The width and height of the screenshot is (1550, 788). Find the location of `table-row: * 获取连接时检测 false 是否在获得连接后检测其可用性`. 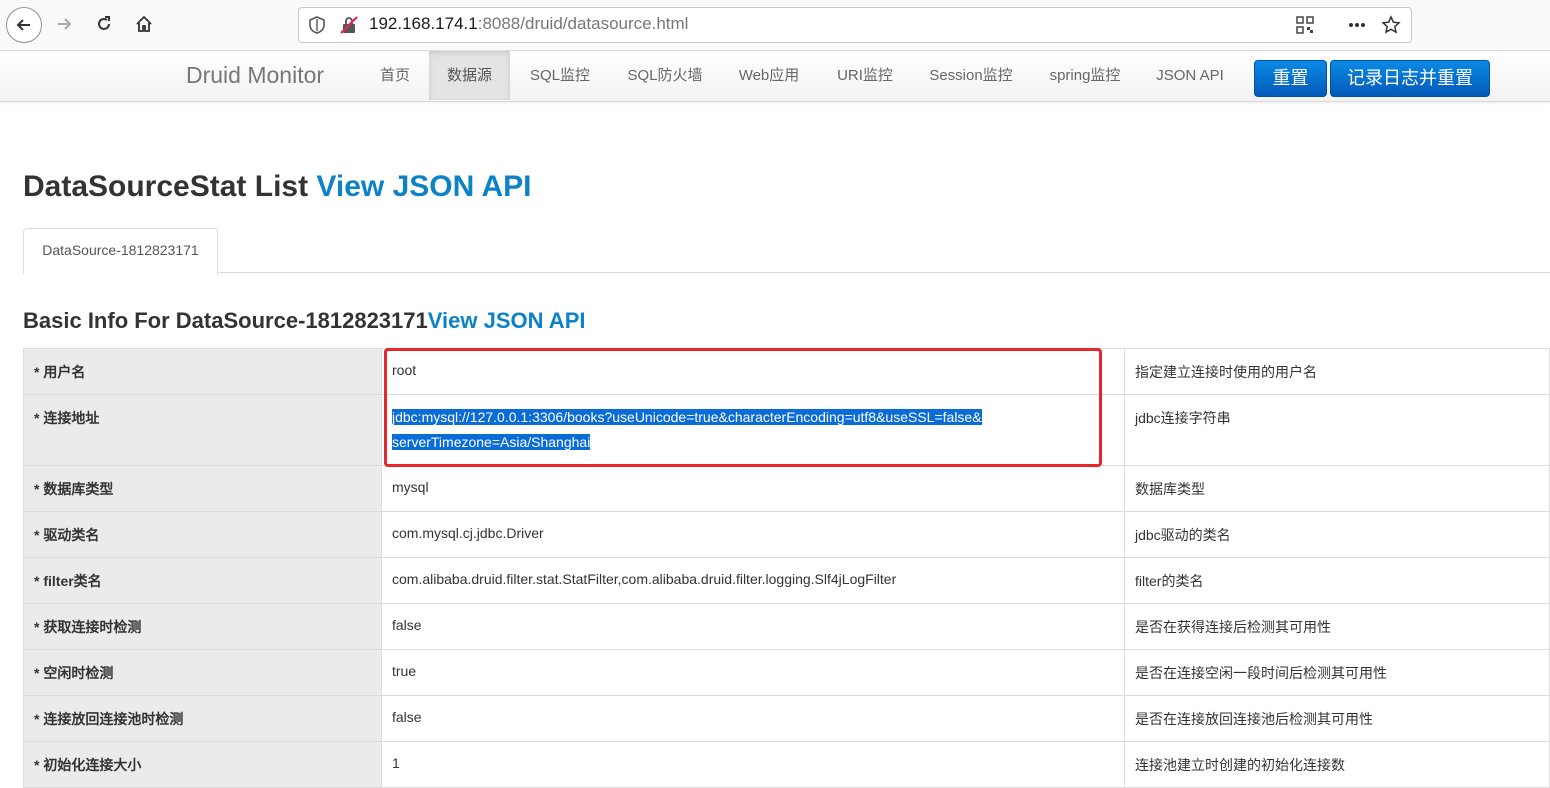

table-row: * 获取连接时检测 false 是否在获得连接后检测其可用性 is located at coordinates (786, 626).